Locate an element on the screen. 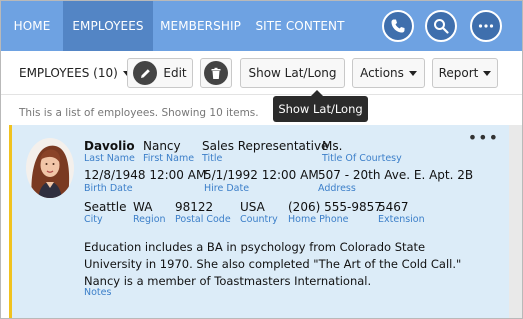  more-icon is located at coordinates (486, 26).